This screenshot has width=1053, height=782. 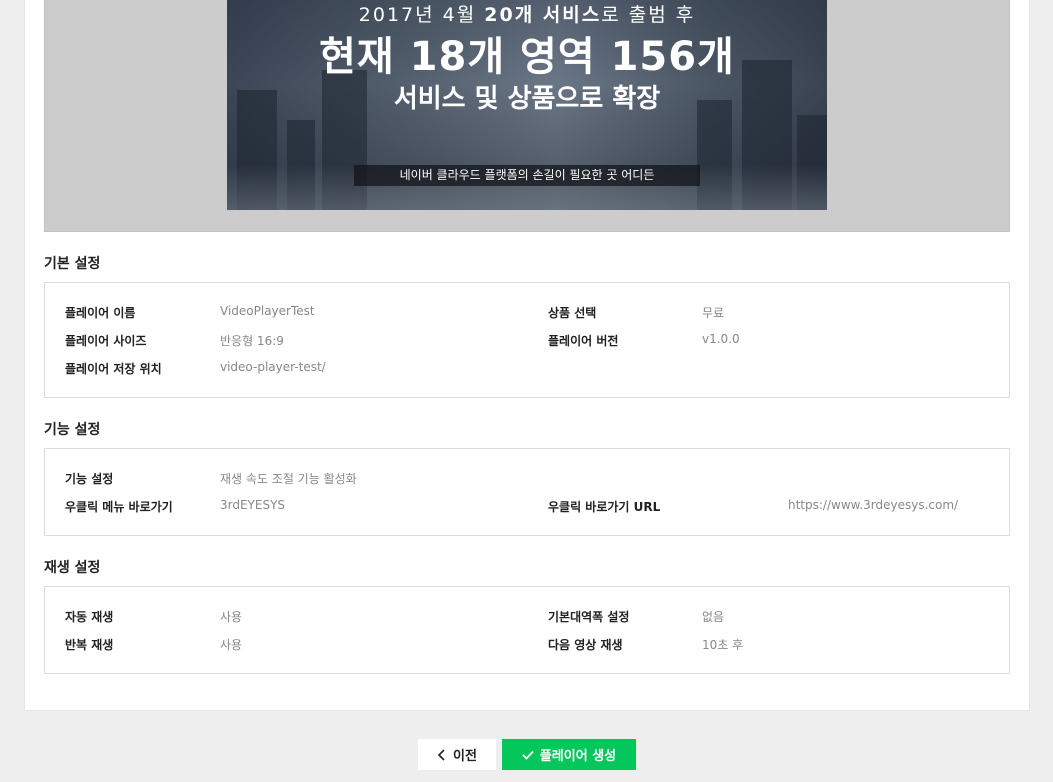 What do you see at coordinates (253, 505) in the screenshot?
I see `rightclick-menu-value: 3rdEYESYS` at bounding box center [253, 505].